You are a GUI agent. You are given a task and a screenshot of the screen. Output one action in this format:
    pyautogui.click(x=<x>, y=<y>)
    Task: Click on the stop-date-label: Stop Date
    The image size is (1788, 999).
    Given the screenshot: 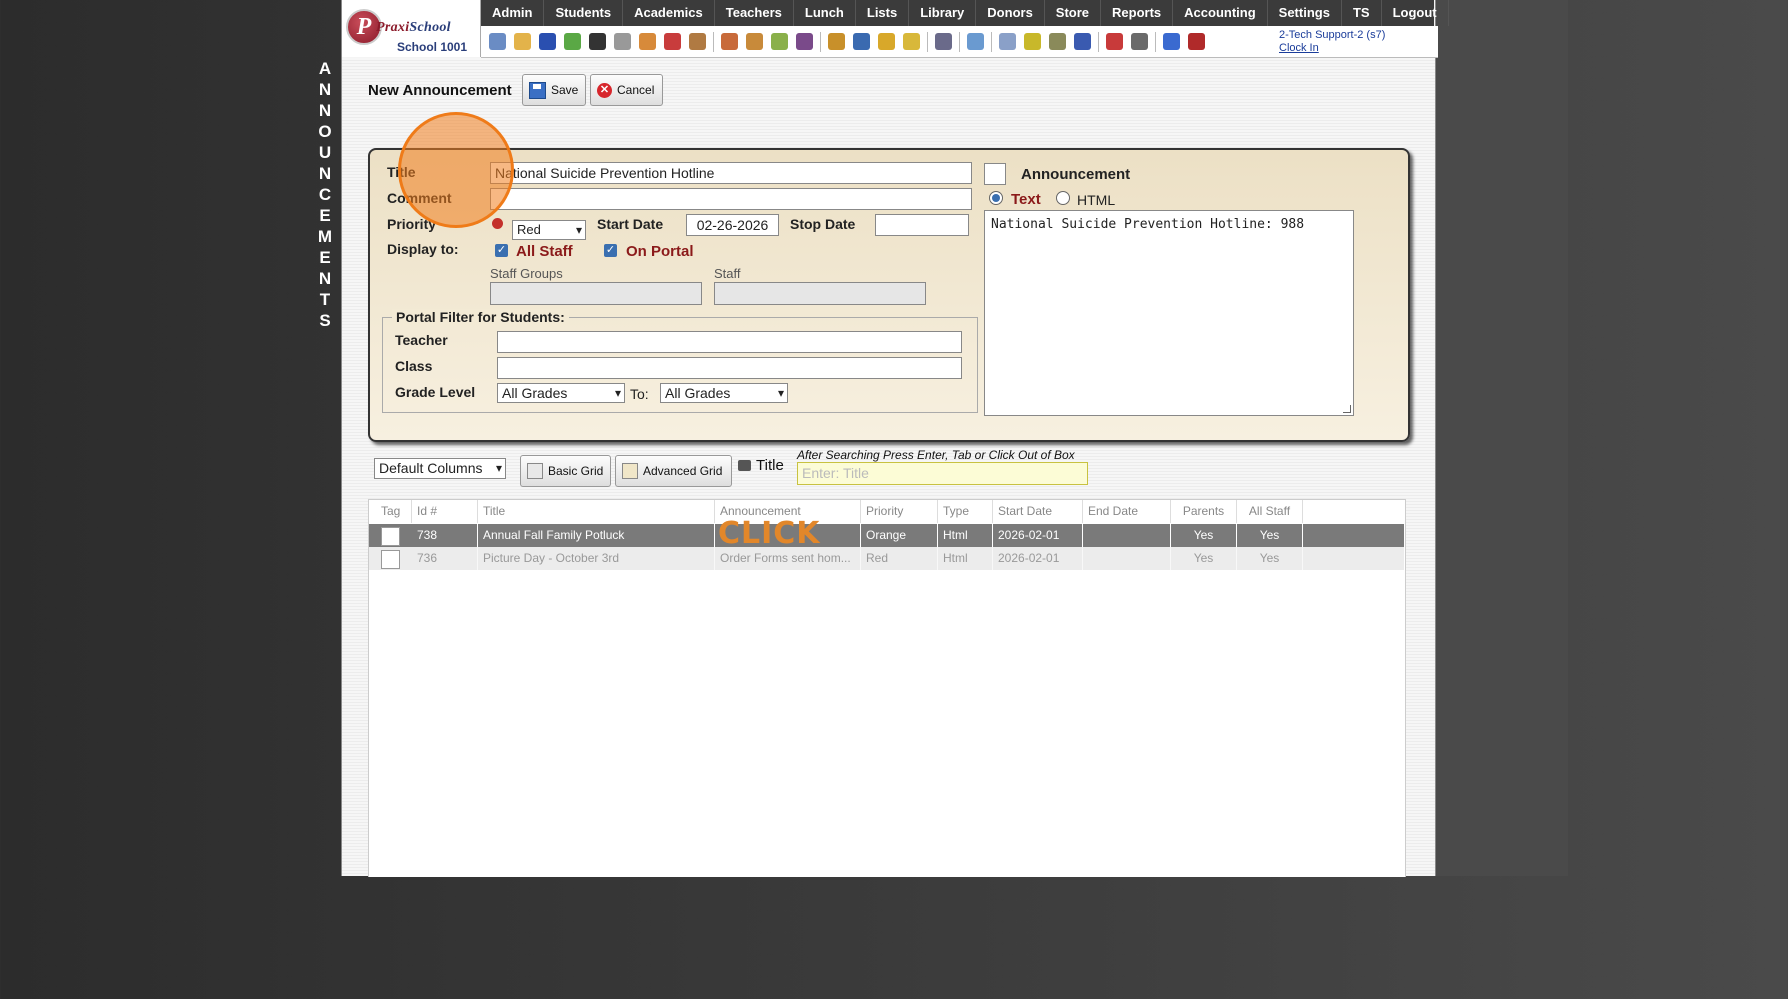 What is the action you would take?
    pyautogui.click(x=823, y=224)
    